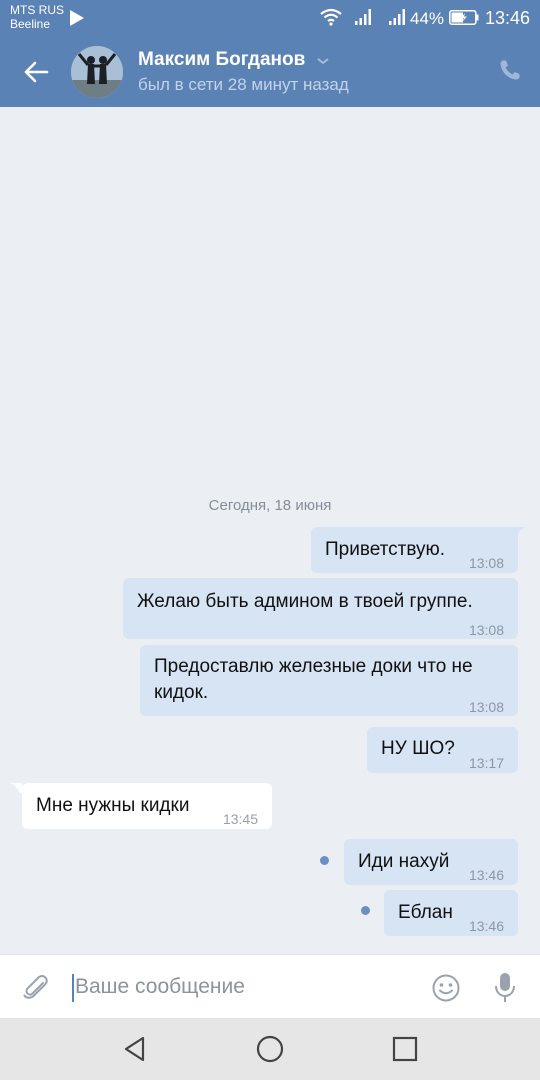 The height and width of the screenshot is (1080, 540). What do you see at coordinates (404, 861) in the screenshot?
I see `message-text: Иди нахуй` at bounding box center [404, 861].